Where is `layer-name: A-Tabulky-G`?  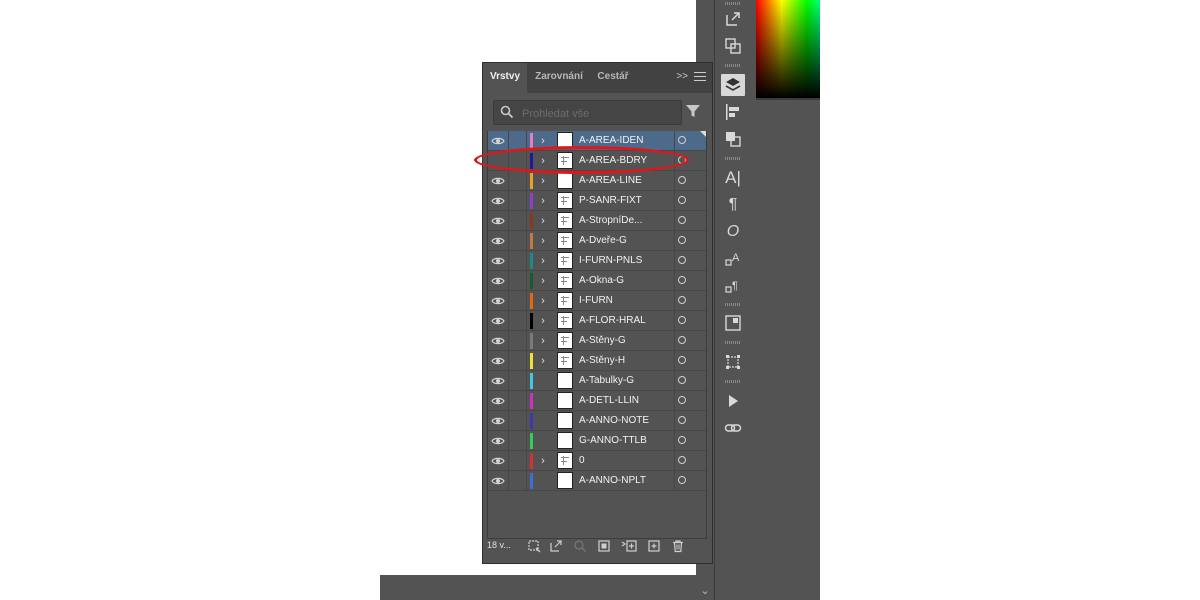
layer-name: A-Tabulky-G is located at coordinates (606, 381).